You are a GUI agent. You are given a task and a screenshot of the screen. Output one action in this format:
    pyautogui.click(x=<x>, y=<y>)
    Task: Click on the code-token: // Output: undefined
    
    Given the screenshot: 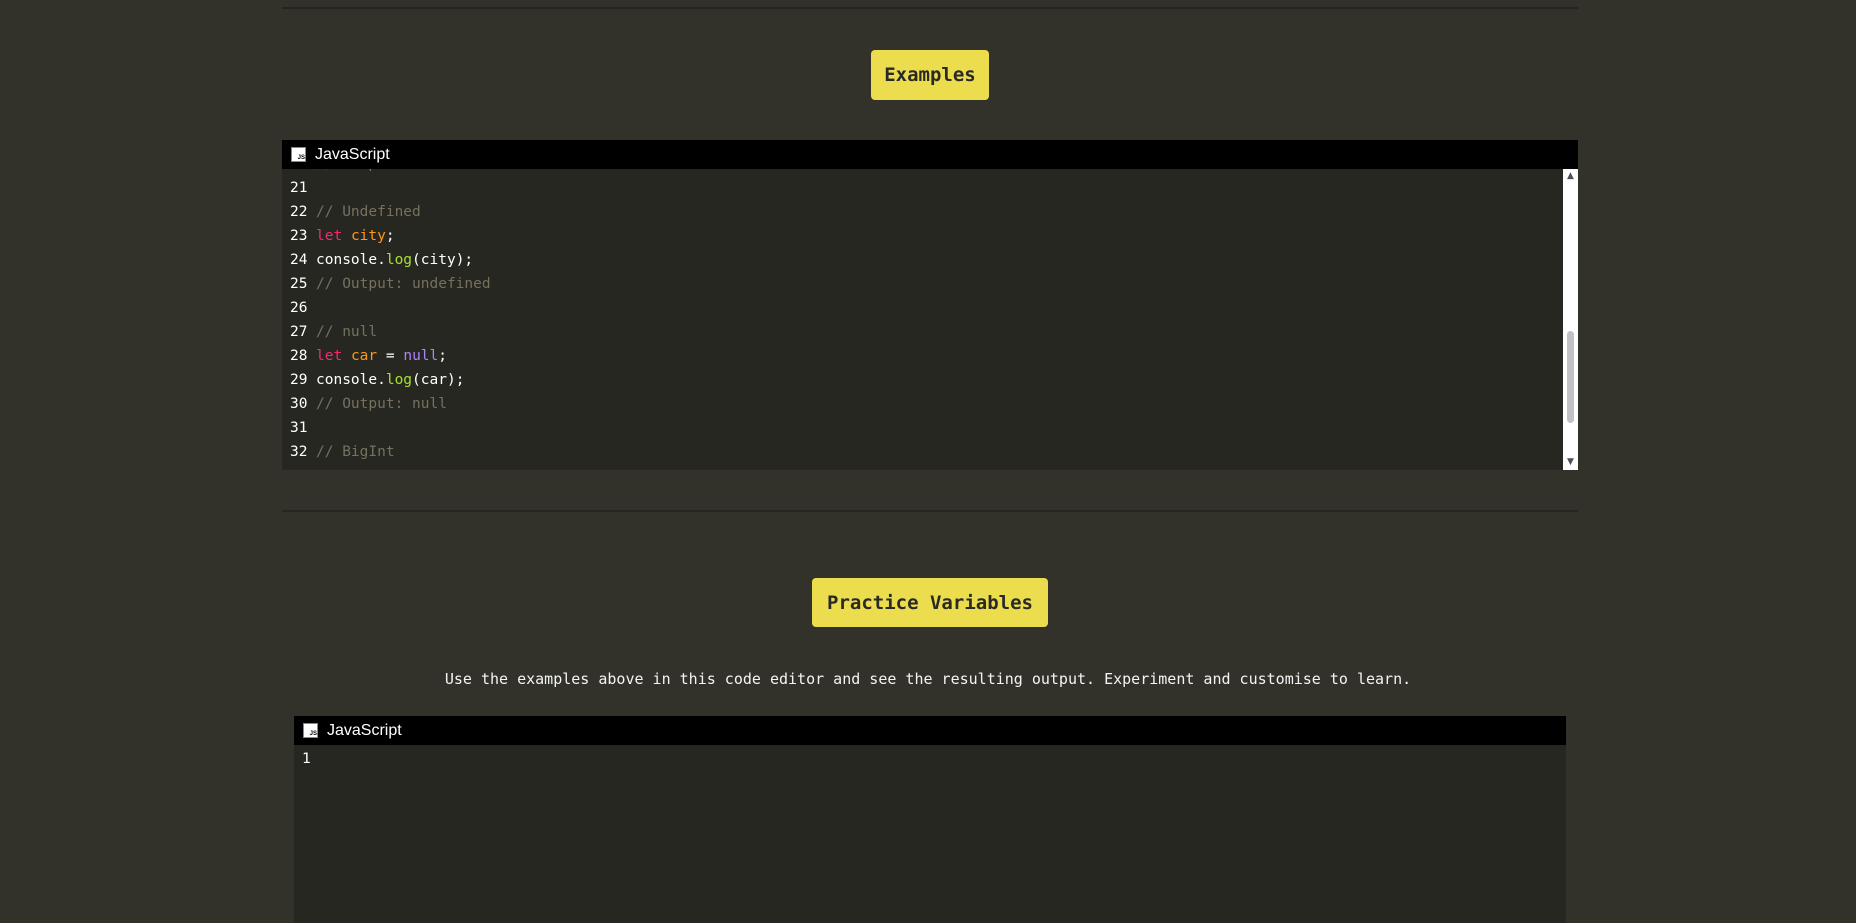 What is the action you would take?
    pyautogui.click(x=403, y=284)
    